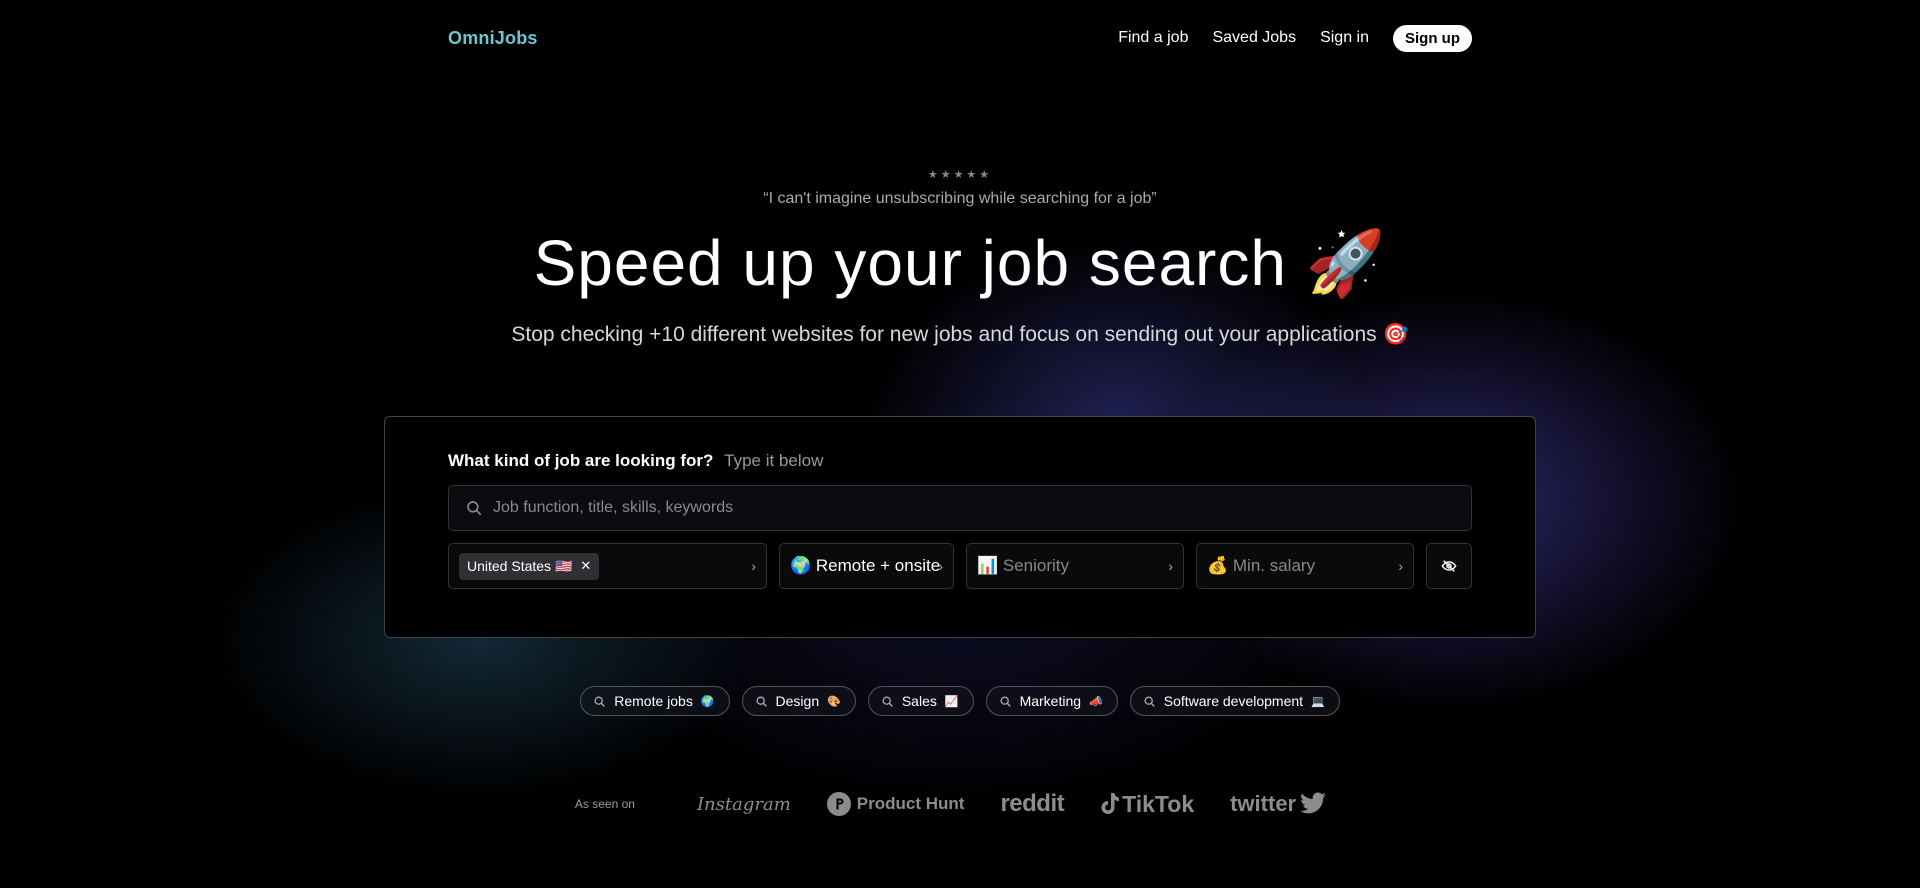 This screenshot has width=1920, height=888. Describe the element at coordinates (838, 804) in the screenshot. I see `product-hunt-icon` at that location.